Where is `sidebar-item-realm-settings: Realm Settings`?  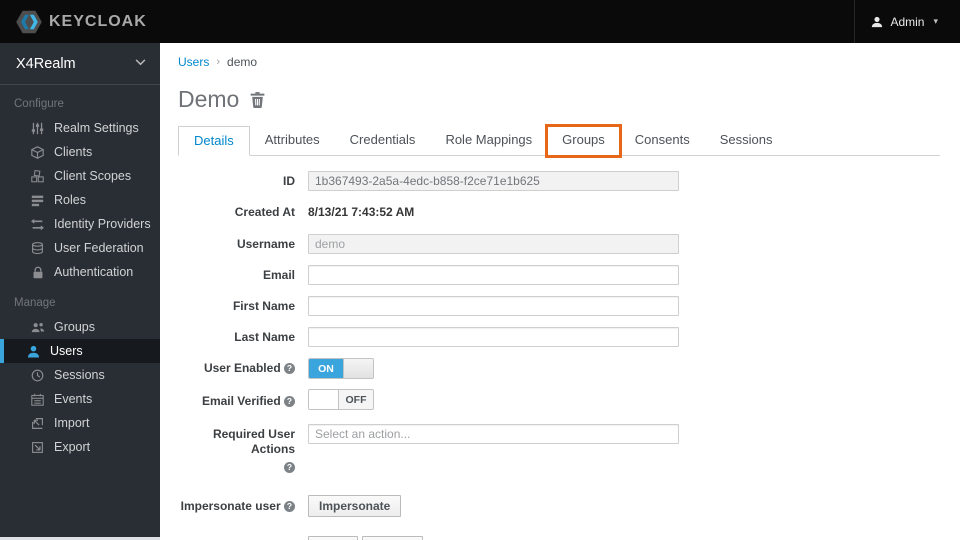
sidebar-item-realm-settings: Realm Settings is located at coordinates (80, 128).